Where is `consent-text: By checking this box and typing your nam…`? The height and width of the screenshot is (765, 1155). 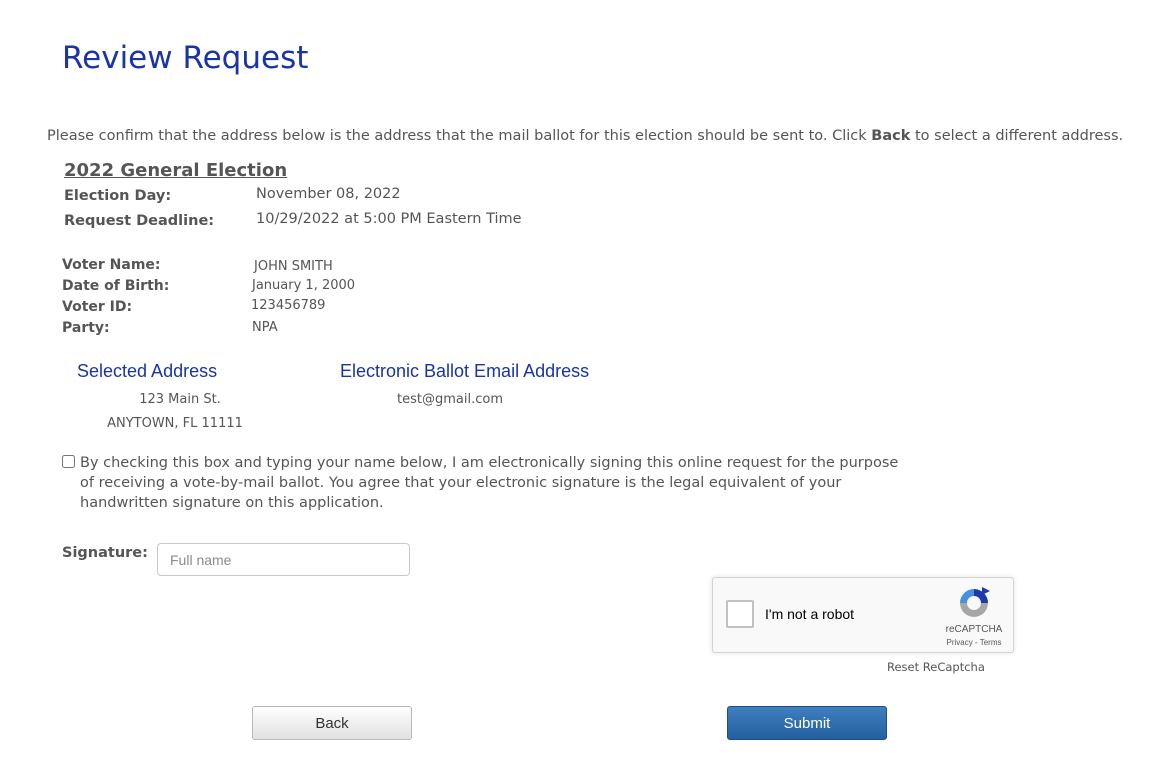 consent-text: By checking this box and typing your nam… is located at coordinates (489, 483).